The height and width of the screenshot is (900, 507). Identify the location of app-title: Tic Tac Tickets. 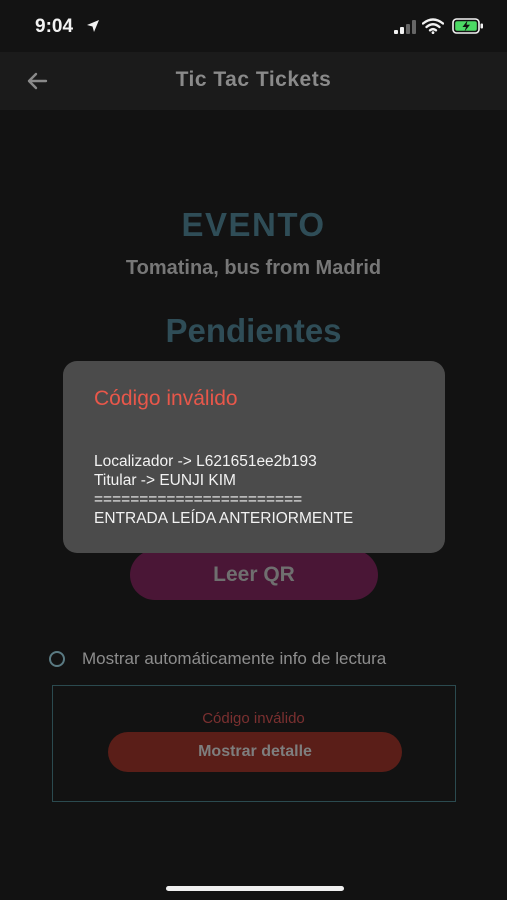
(253, 79).